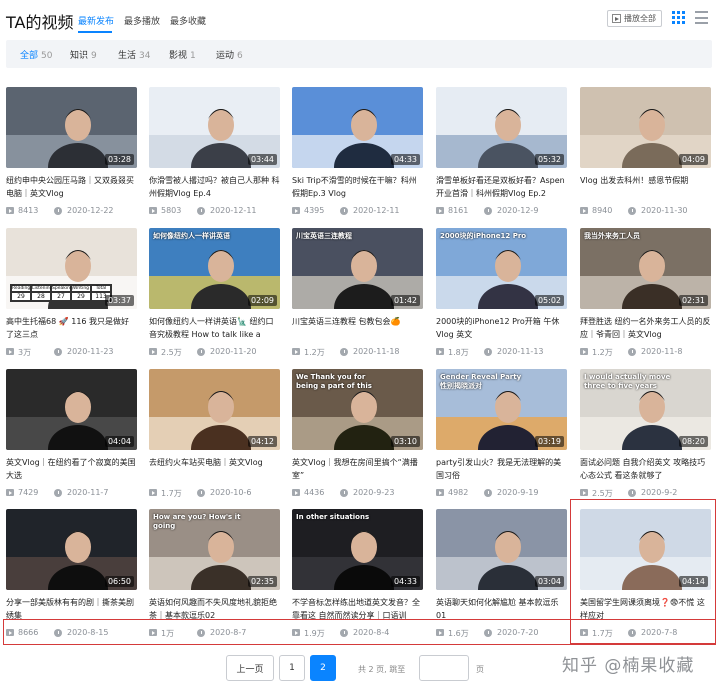 This screenshot has width=720, height=692. What do you see at coordinates (701, 17) in the screenshot?
I see `list-view-icon` at bounding box center [701, 17].